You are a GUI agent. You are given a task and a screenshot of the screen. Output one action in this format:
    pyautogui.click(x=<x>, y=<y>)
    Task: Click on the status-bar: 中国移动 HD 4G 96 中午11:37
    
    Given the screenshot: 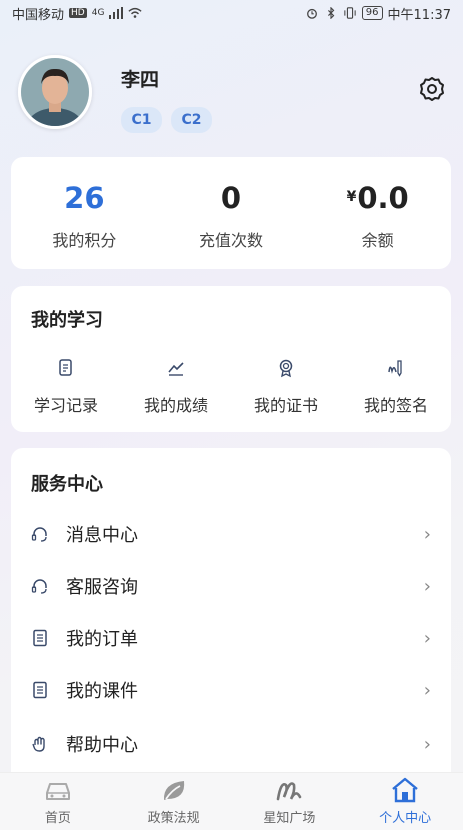 What is the action you would take?
    pyautogui.click(x=231, y=13)
    